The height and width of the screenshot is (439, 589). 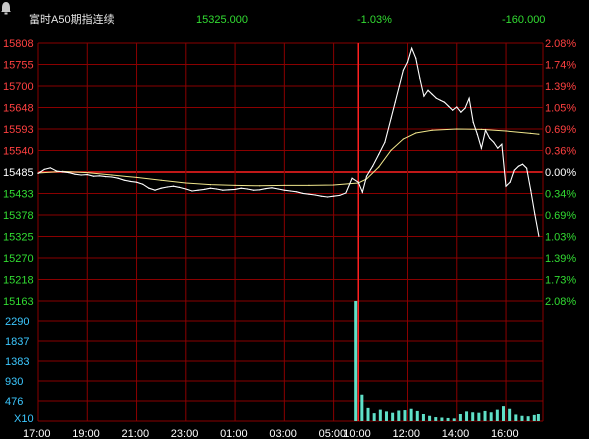 I want to click on pct-tick-label: 1.73%, so click(x=560, y=281).